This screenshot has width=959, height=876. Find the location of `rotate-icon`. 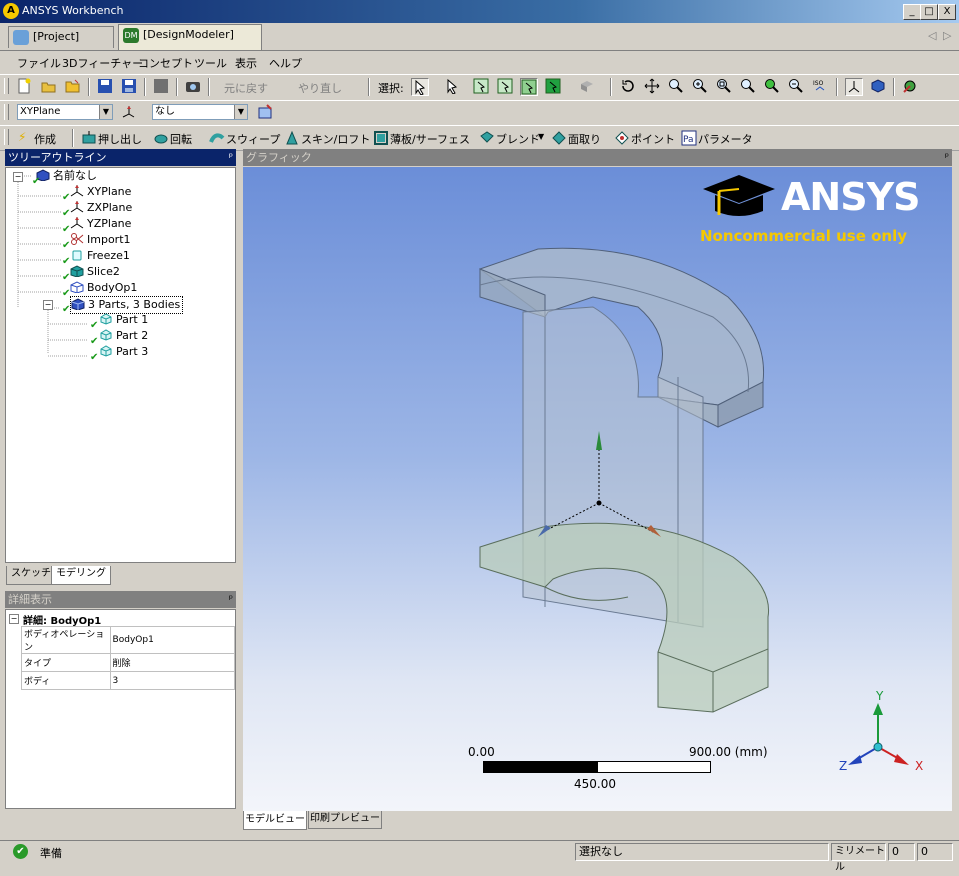

rotate-icon is located at coordinates (628, 87).